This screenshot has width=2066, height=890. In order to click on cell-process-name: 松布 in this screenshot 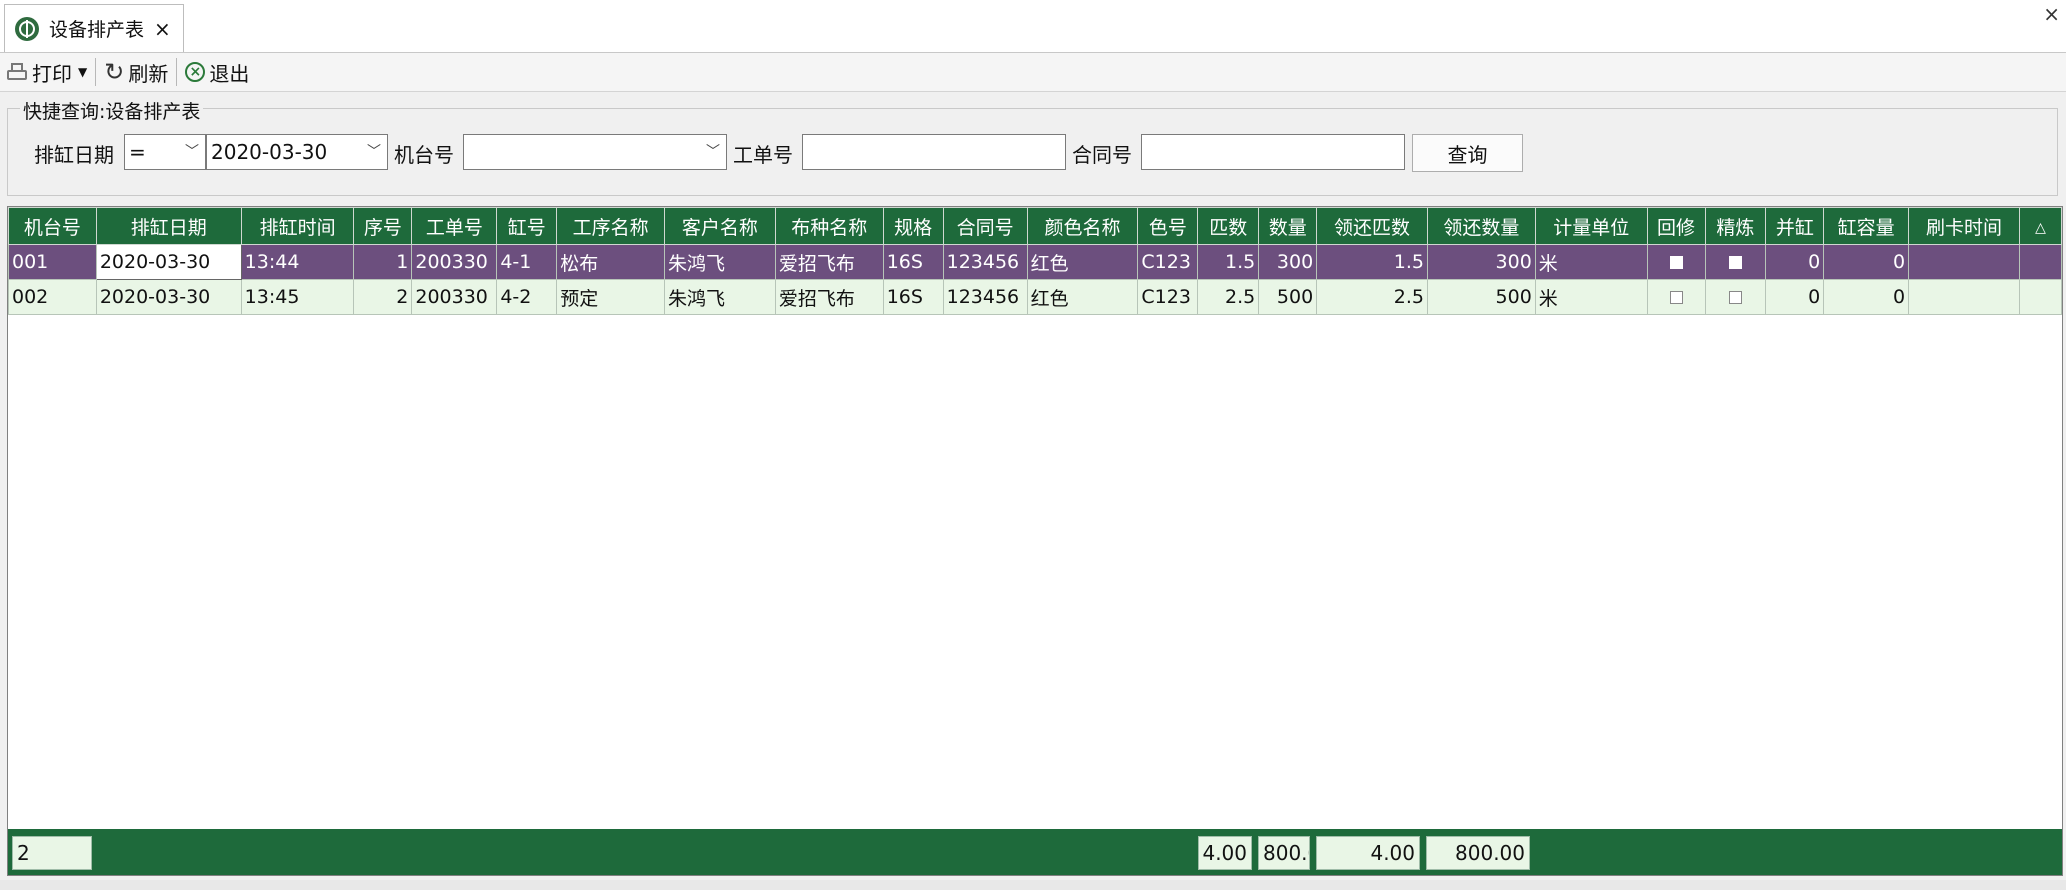, I will do `click(611, 262)`.